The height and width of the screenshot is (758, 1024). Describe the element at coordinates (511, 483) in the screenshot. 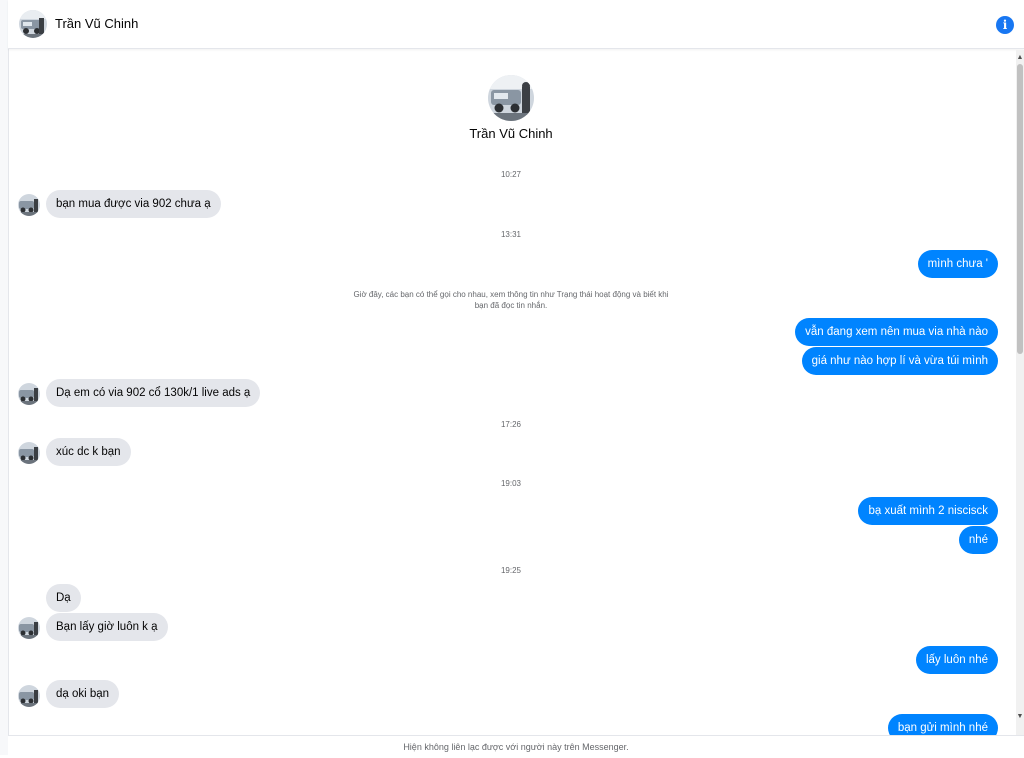

I see `timestamp: 19:03` at that location.